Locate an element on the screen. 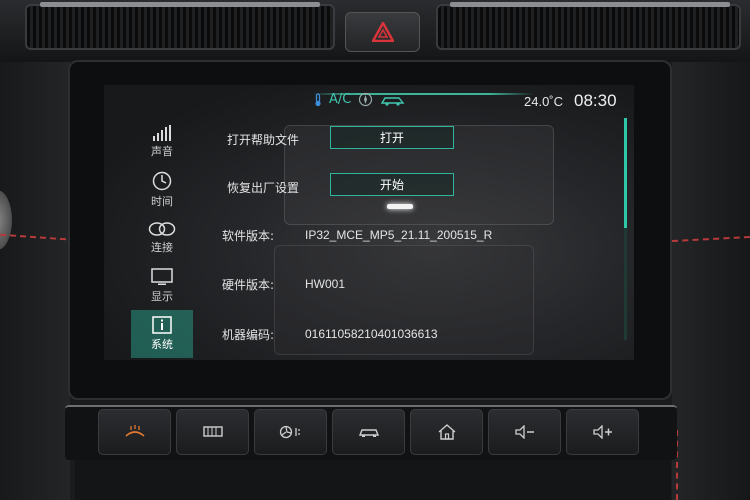 The height and width of the screenshot is (500, 750). sidebar-item-sound: 声音 is located at coordinates (162, 142).